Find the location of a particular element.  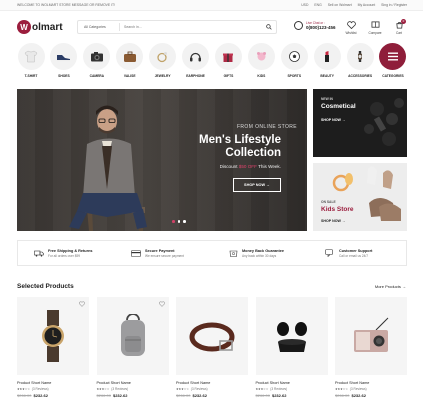

banner-title: Kids Store is located at coordinates (337, 209).